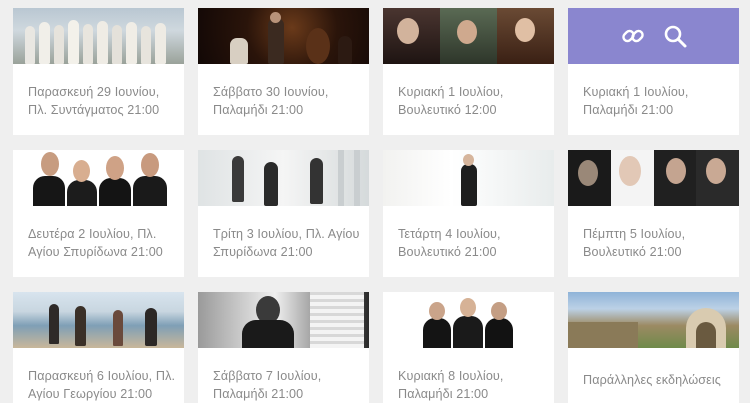 This screenshot has width=750, height=403. What do you see at coordinates (468, 71) in the screenshot?
I see `event-card: Κυριακή 1 Ιουλίου, Βουλευτικό 12:00` at bounding box center [468, 71].